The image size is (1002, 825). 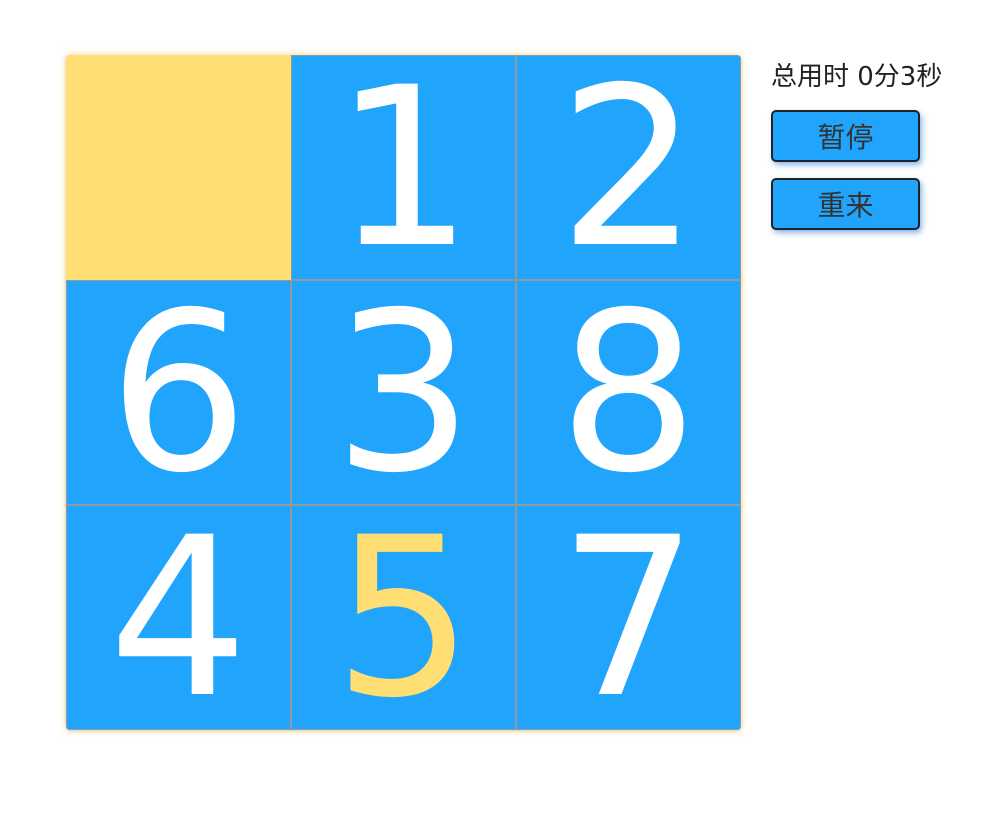 What do you see at coordinates (178, 167) in the screenshot?
I see `empty-tile` at bounding box center [178, 167].